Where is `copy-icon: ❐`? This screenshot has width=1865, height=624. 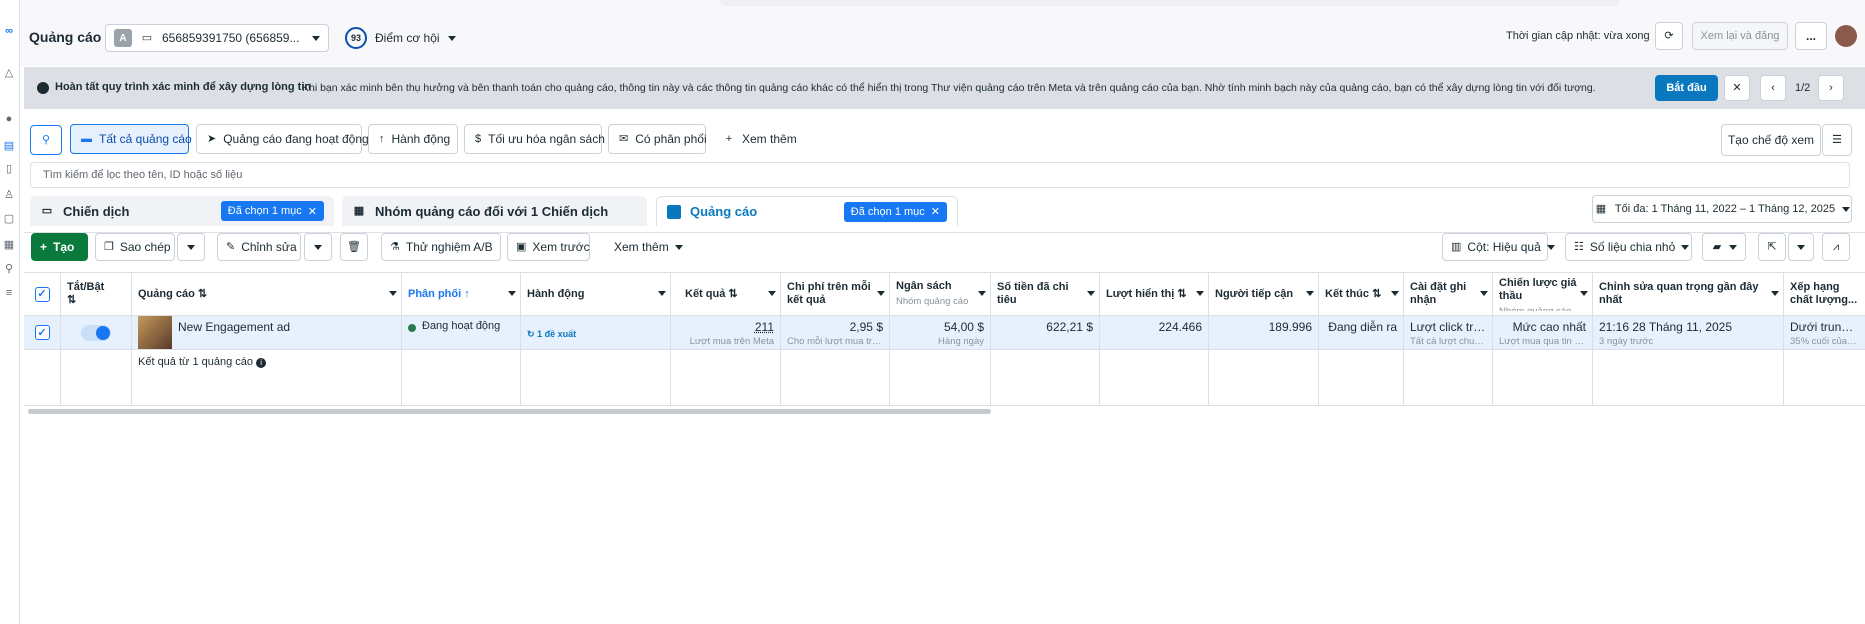 copy-icon: ❐ is located at coordinates (109, 247).